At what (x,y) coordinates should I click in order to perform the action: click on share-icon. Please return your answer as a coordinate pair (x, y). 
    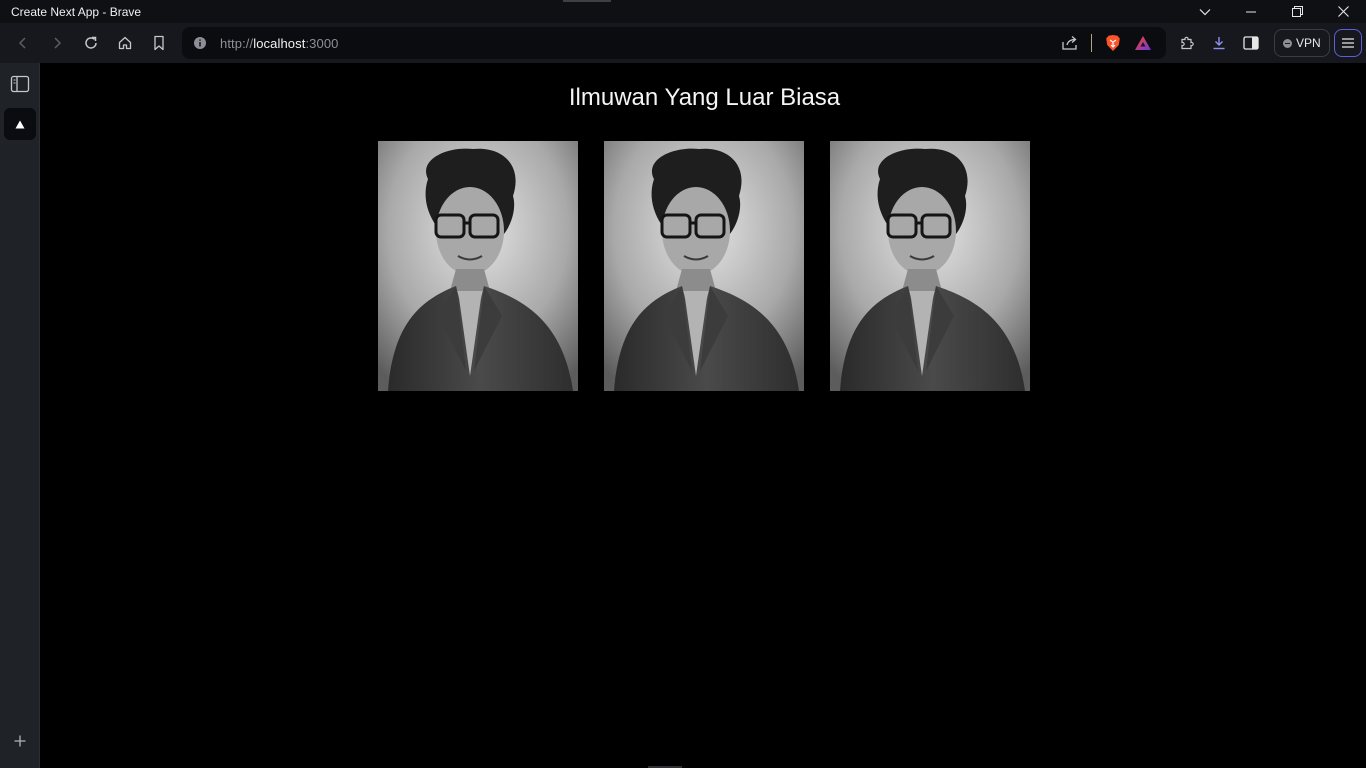
    Looking at the image, I should click on (1069, 43).